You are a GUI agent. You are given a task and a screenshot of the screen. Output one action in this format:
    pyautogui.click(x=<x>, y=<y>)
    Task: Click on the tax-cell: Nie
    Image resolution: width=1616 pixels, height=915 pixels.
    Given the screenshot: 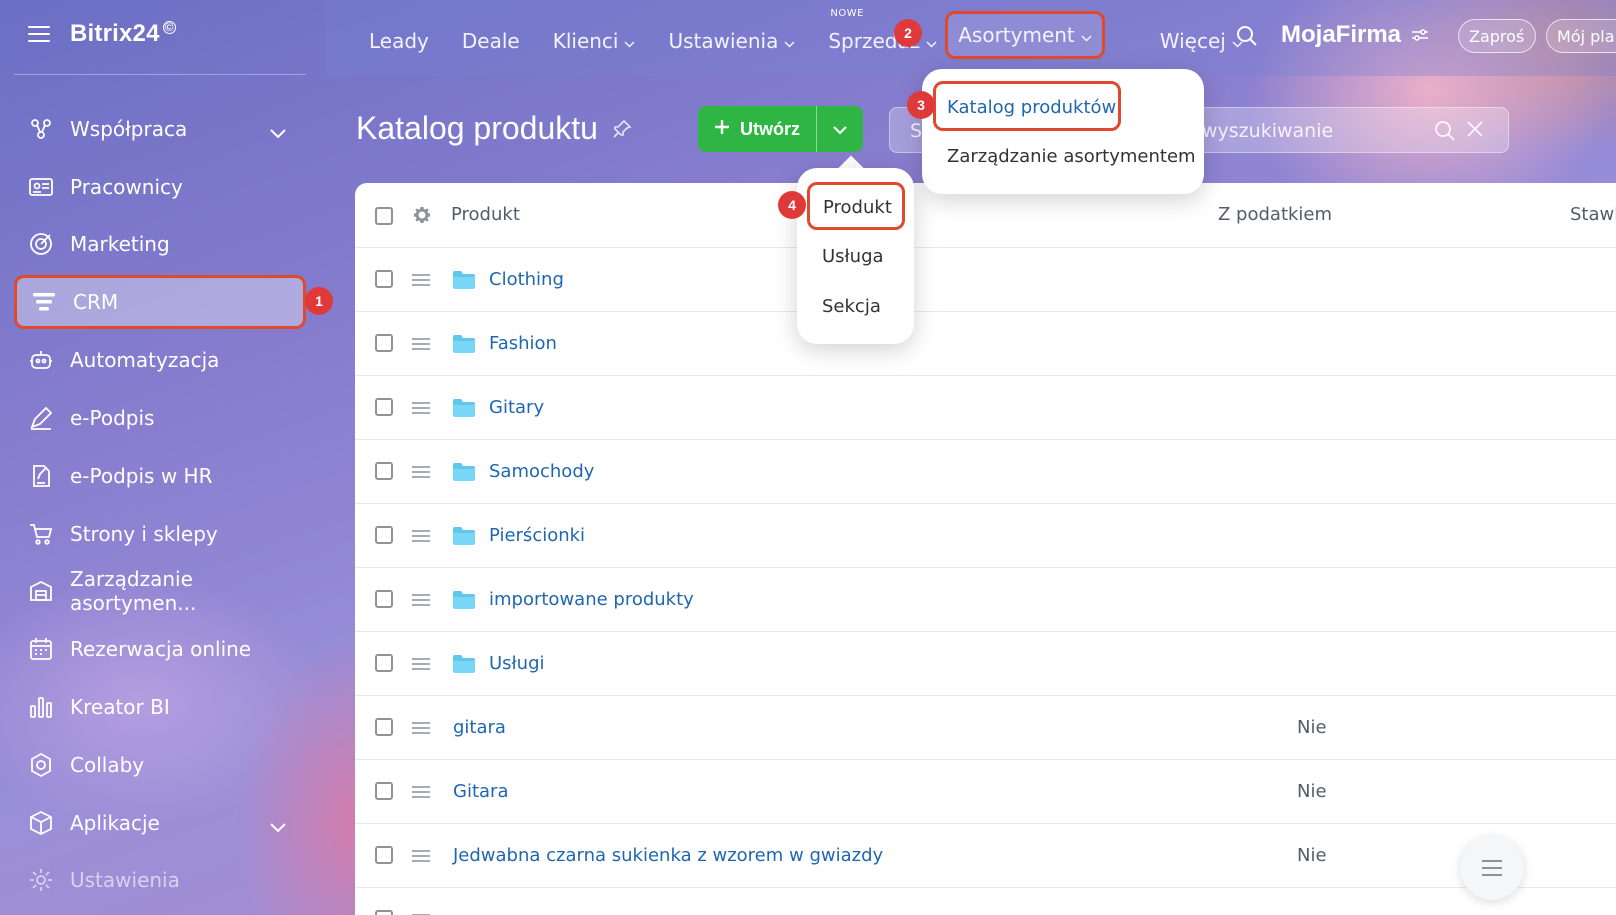 What is the action you would take?
    pyautogui.click(x=1312, y=791)
    